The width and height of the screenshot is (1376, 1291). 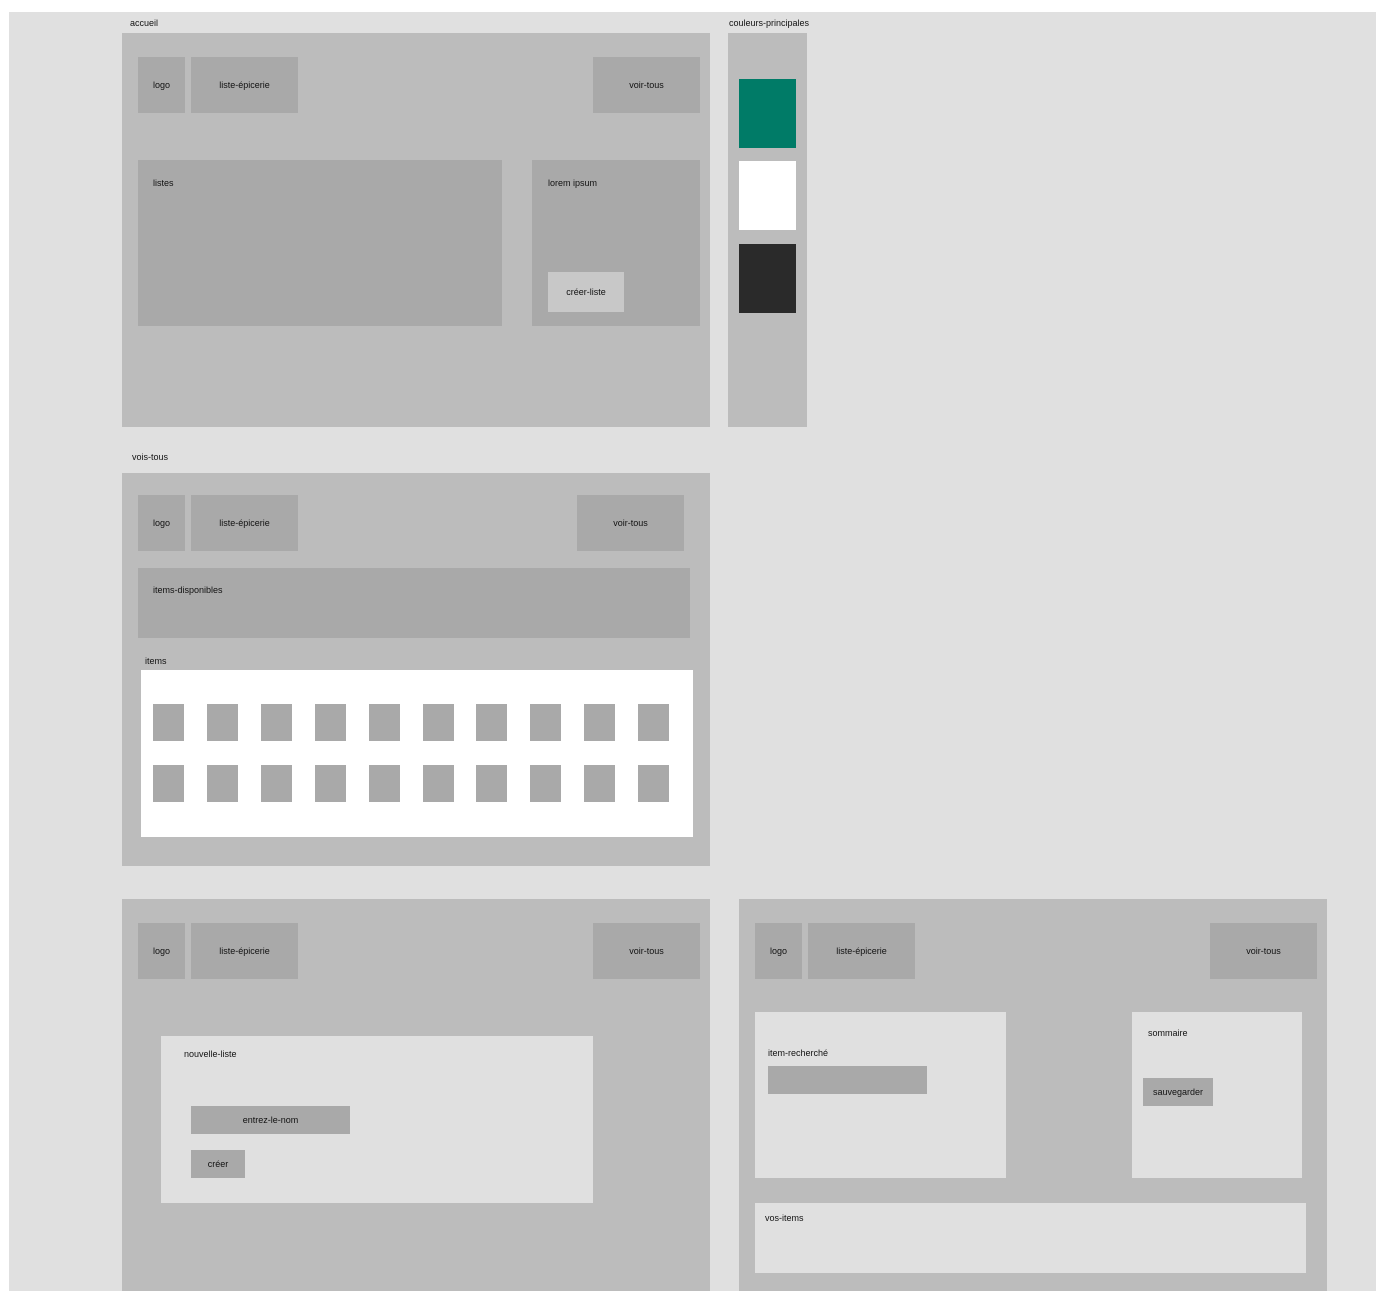 What do you see at coordinates (573, 183) in the screenshot?
I see `side-text: lorem ipsum` at bounding box center [573, 183].